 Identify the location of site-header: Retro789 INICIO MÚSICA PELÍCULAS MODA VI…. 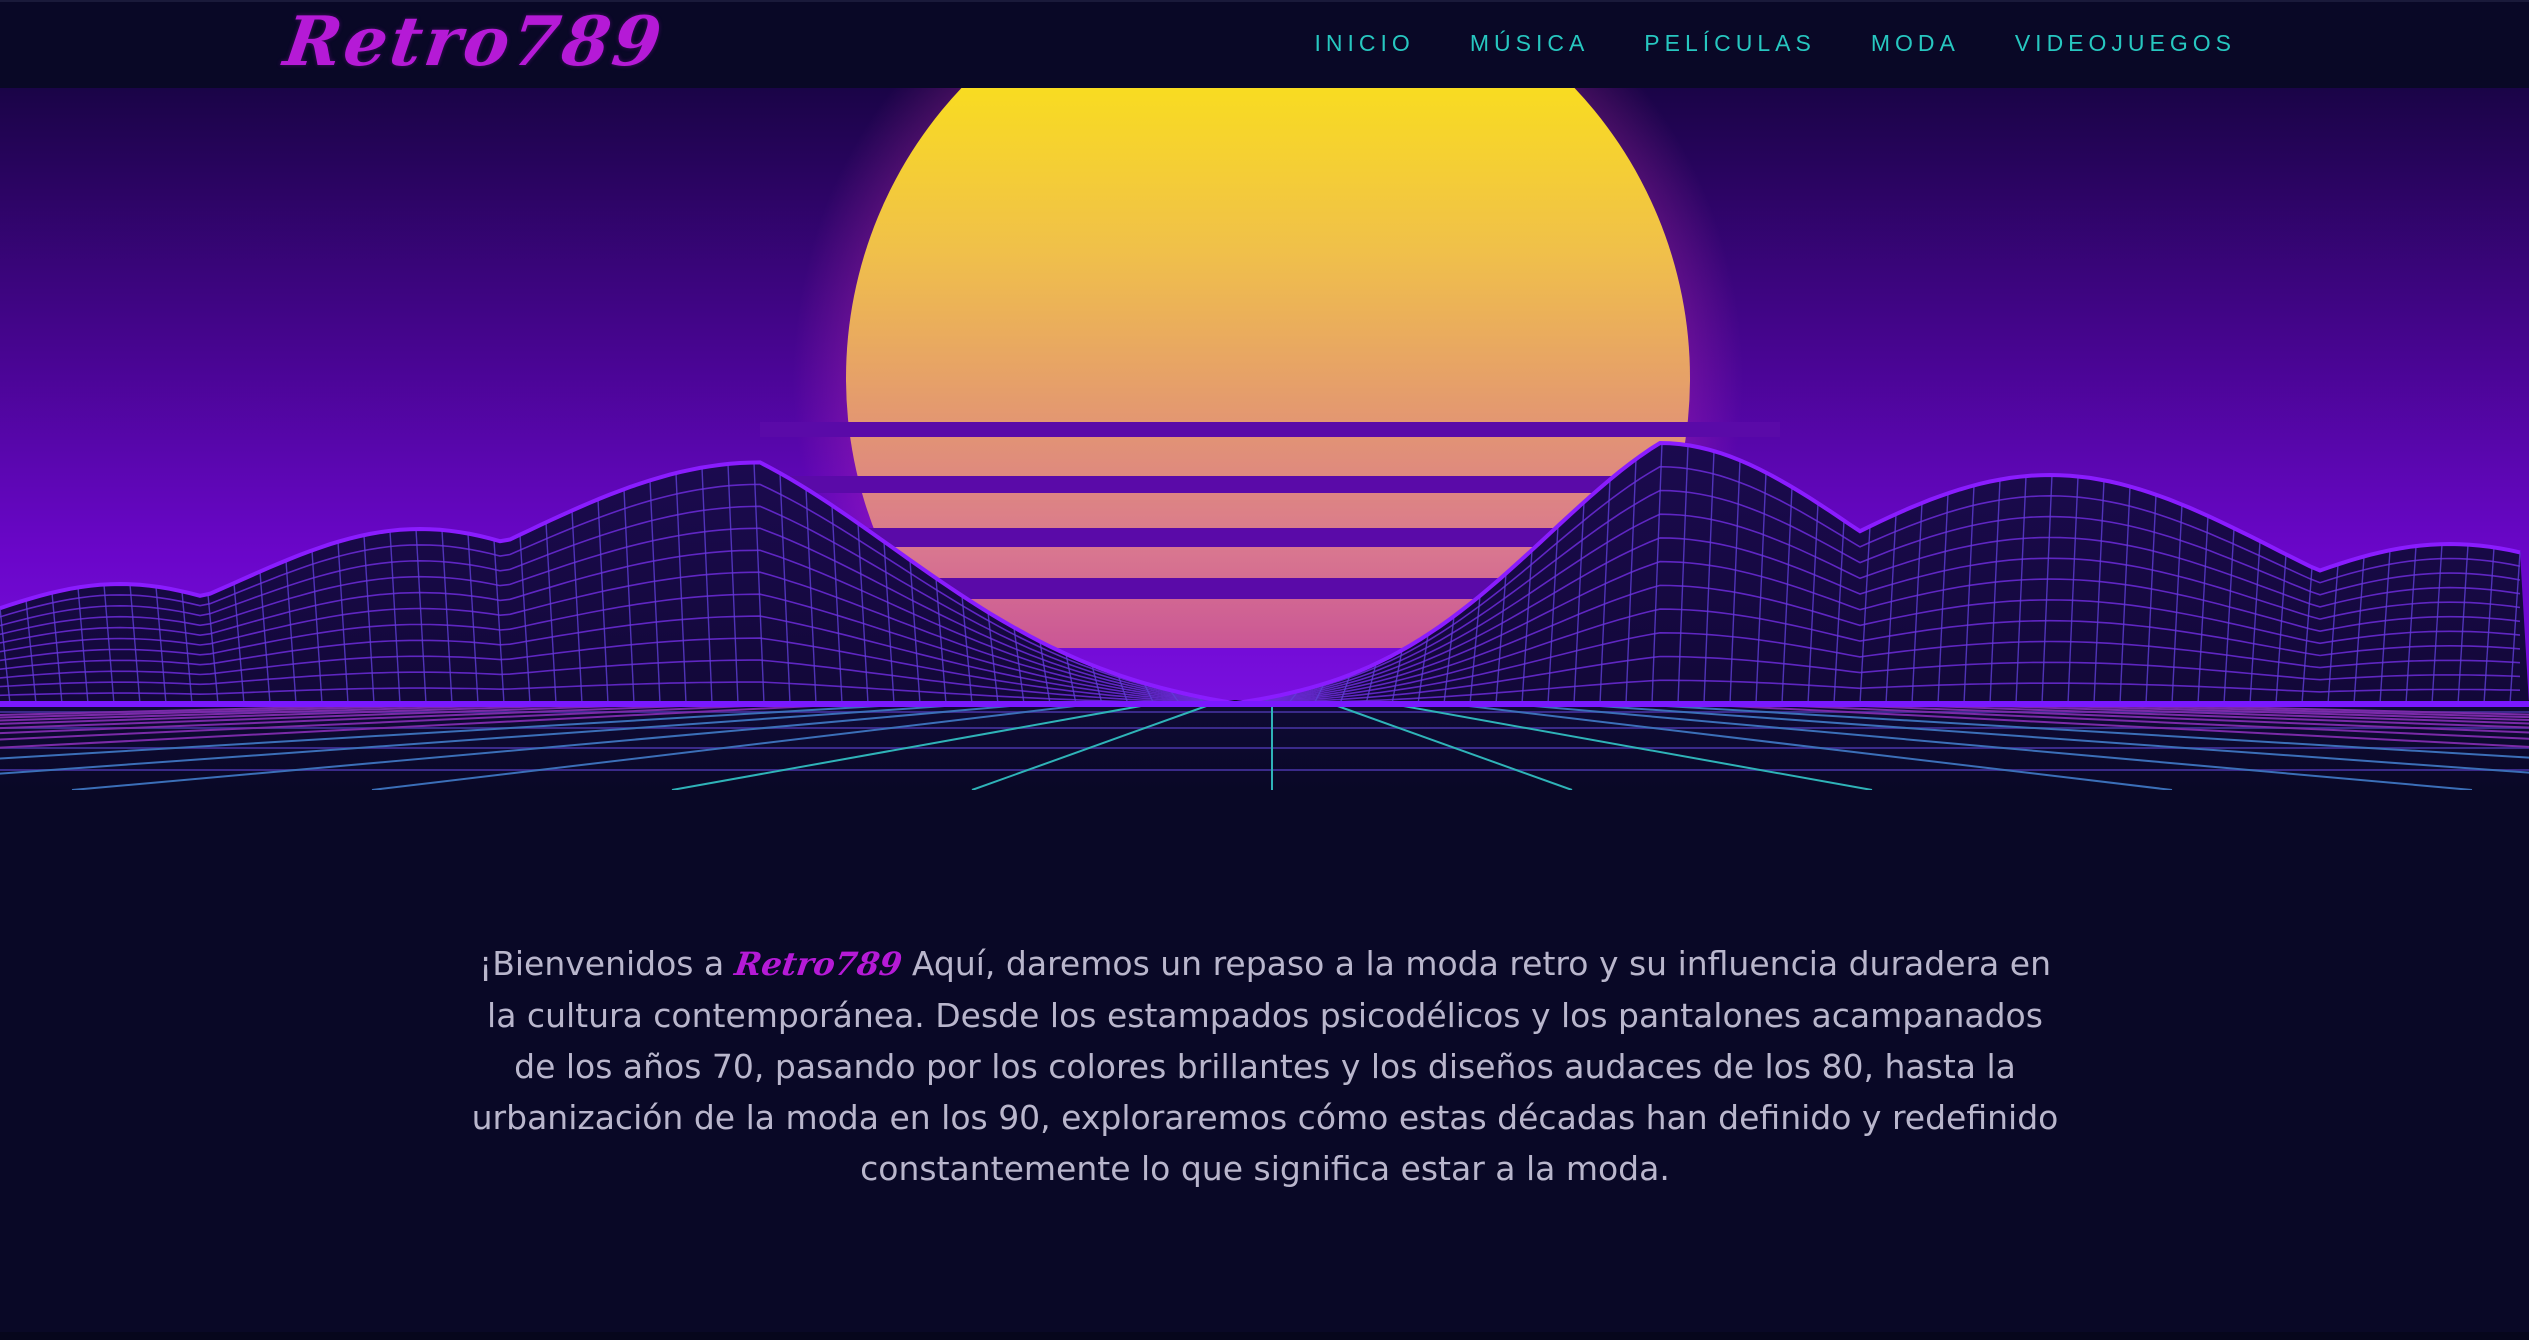
(1264, 44).